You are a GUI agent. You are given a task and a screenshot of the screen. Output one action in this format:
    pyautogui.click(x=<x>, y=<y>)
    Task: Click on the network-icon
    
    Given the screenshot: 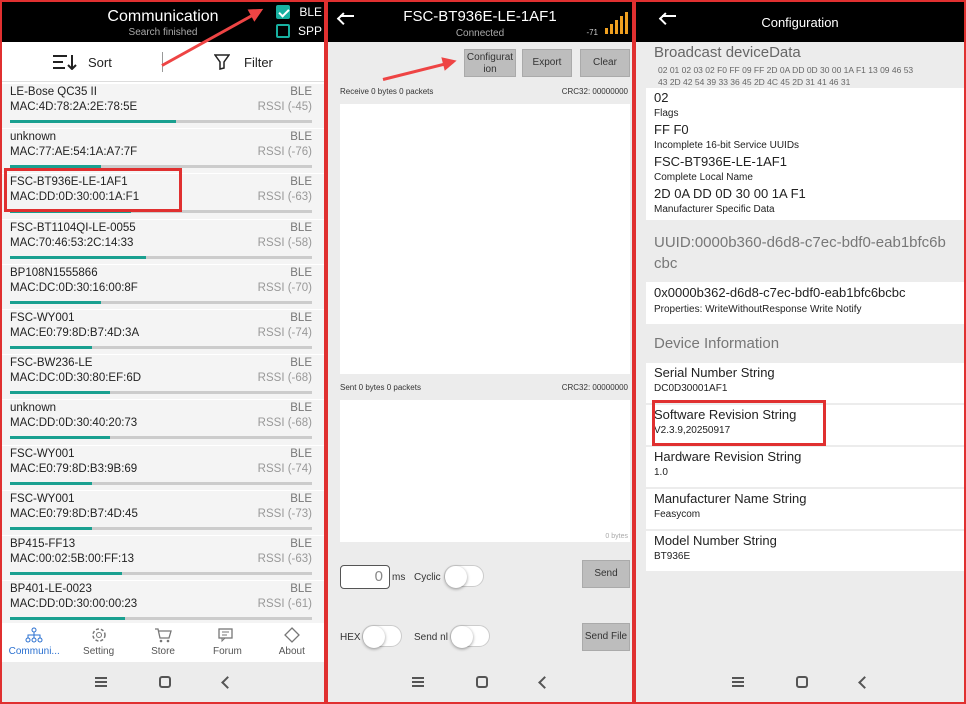 What is the action you would take?
    pyautogui.click(x=34, y=635)
    